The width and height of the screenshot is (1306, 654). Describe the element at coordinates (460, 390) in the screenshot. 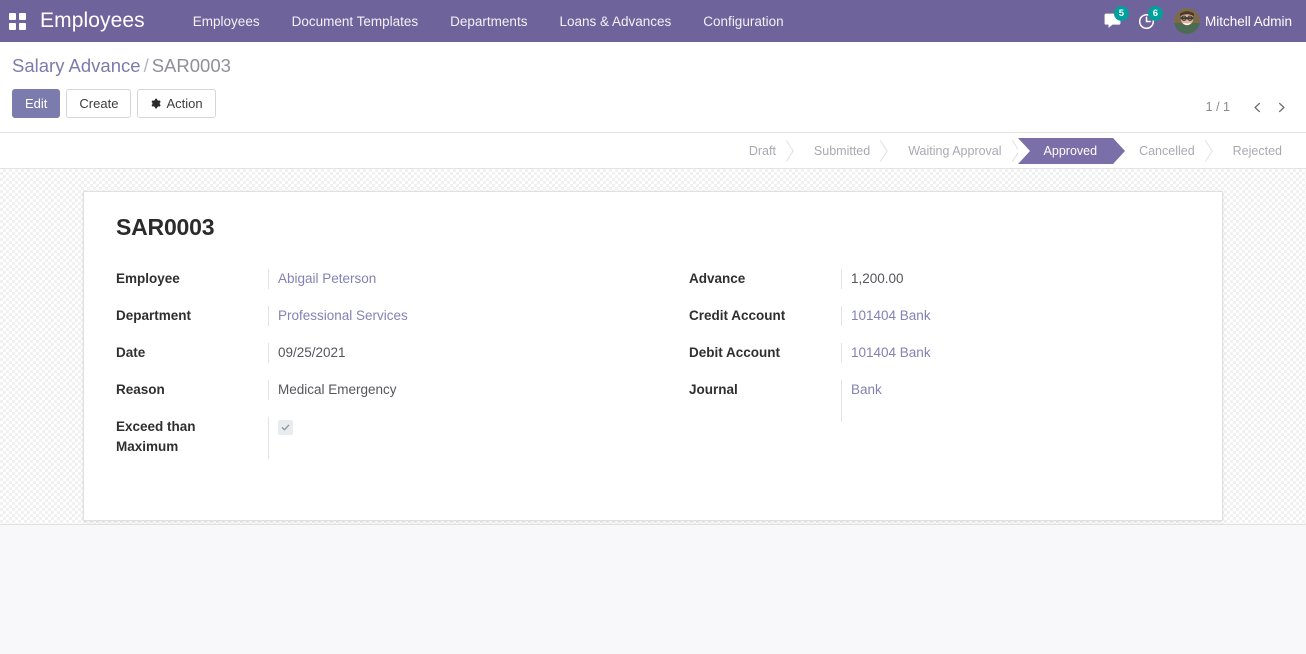

I see `field-reason-value: Medical Emergency` at that location.